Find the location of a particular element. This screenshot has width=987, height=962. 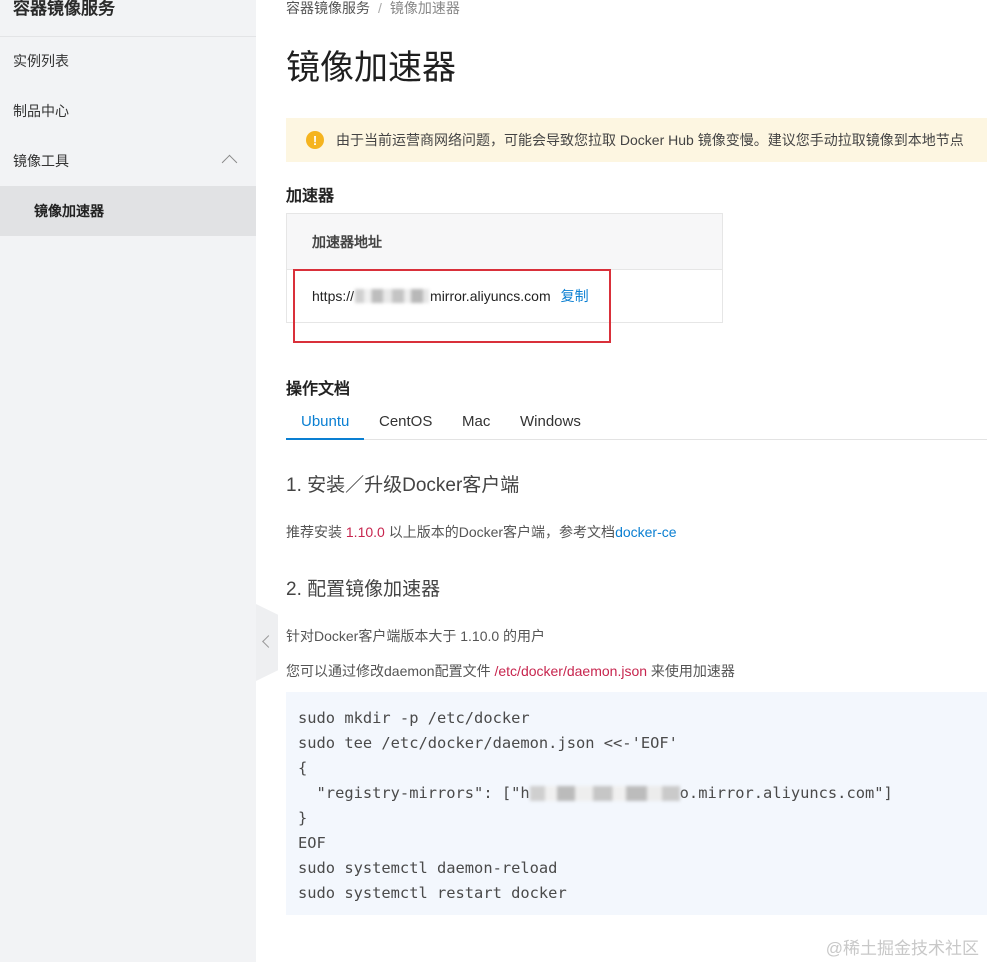

step1-title: 1. 安装／升级Docker客户端 is located at coordinates (403, 485).